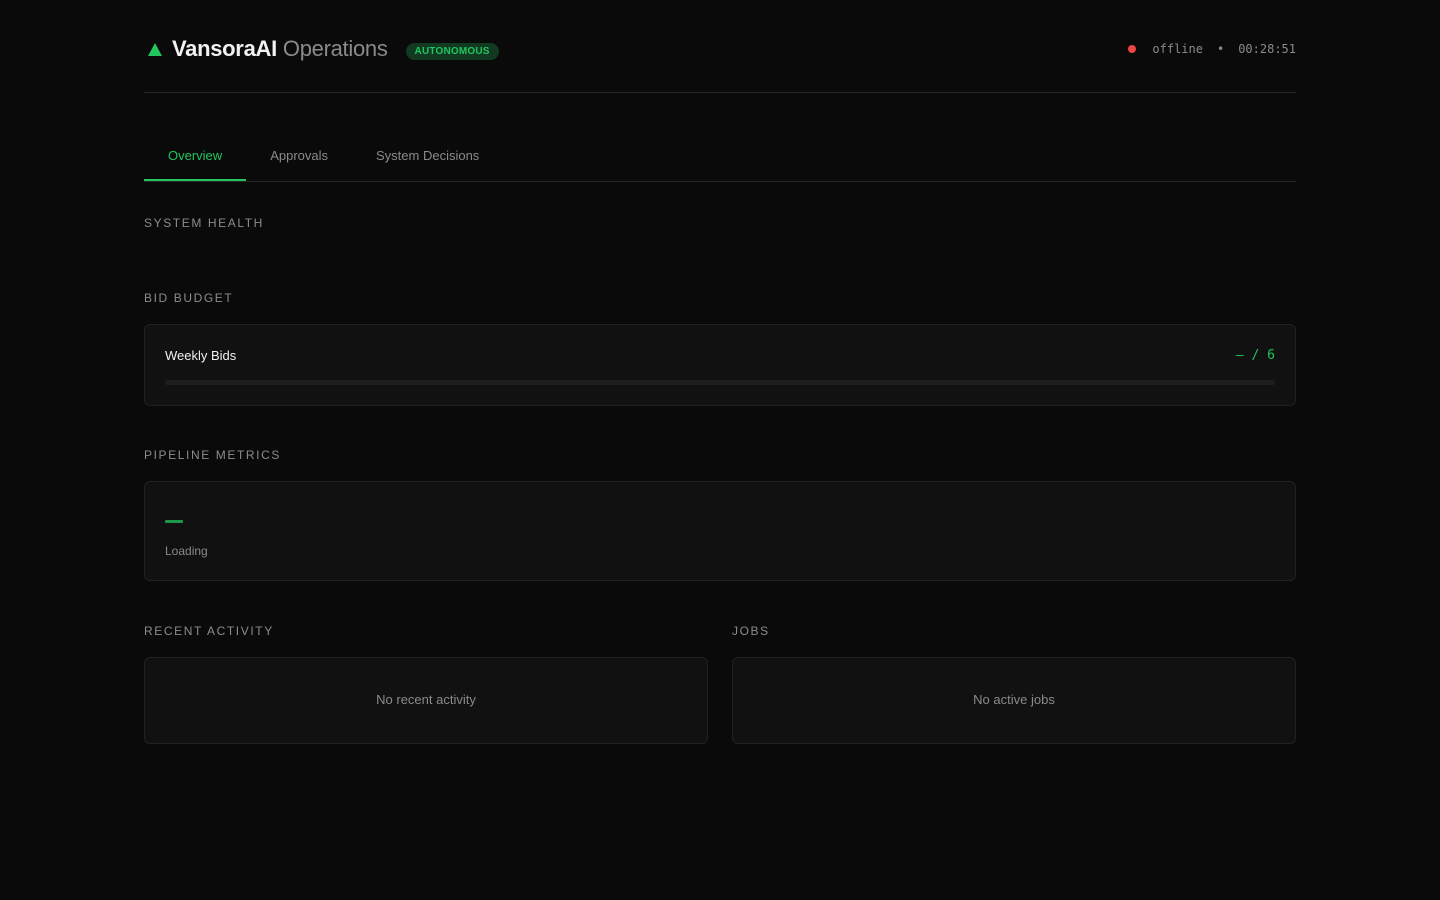  What do you see at coordinates (212, 455) in the screenshot?
I see `section-title-pipeline-metrics: PIPELINE METRICS` at bounding box center [212, 455].